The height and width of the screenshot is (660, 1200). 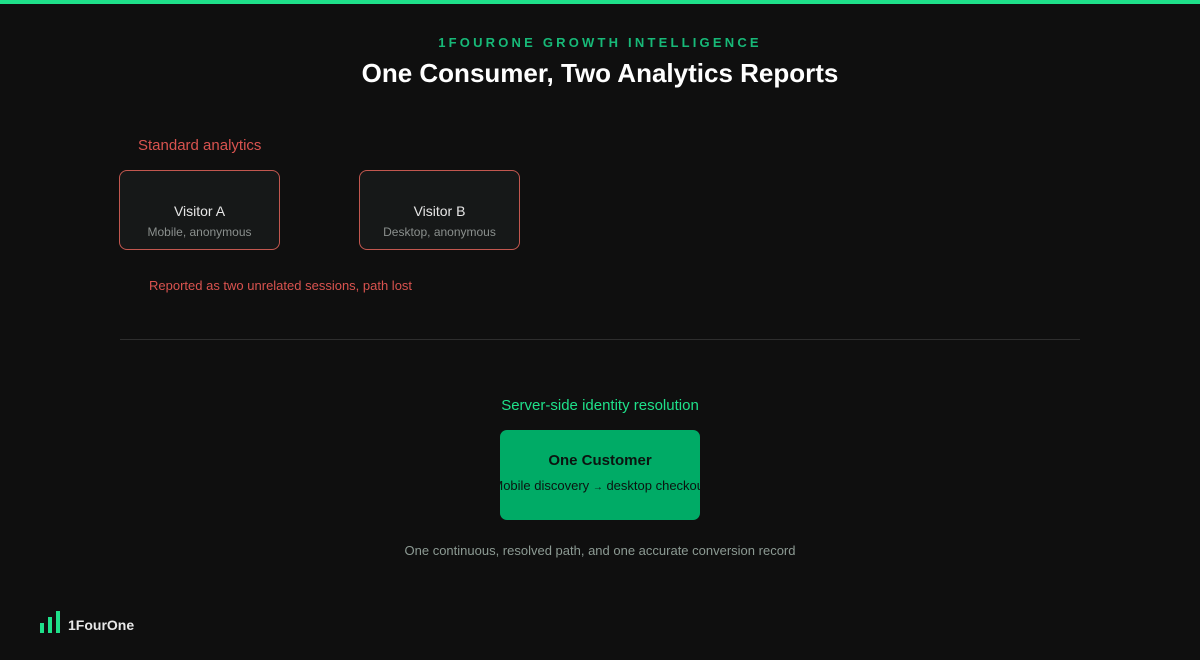 I want to click on visitor-b-card: Visitor B Desktop, anonymous, so click(x=439, y=210).